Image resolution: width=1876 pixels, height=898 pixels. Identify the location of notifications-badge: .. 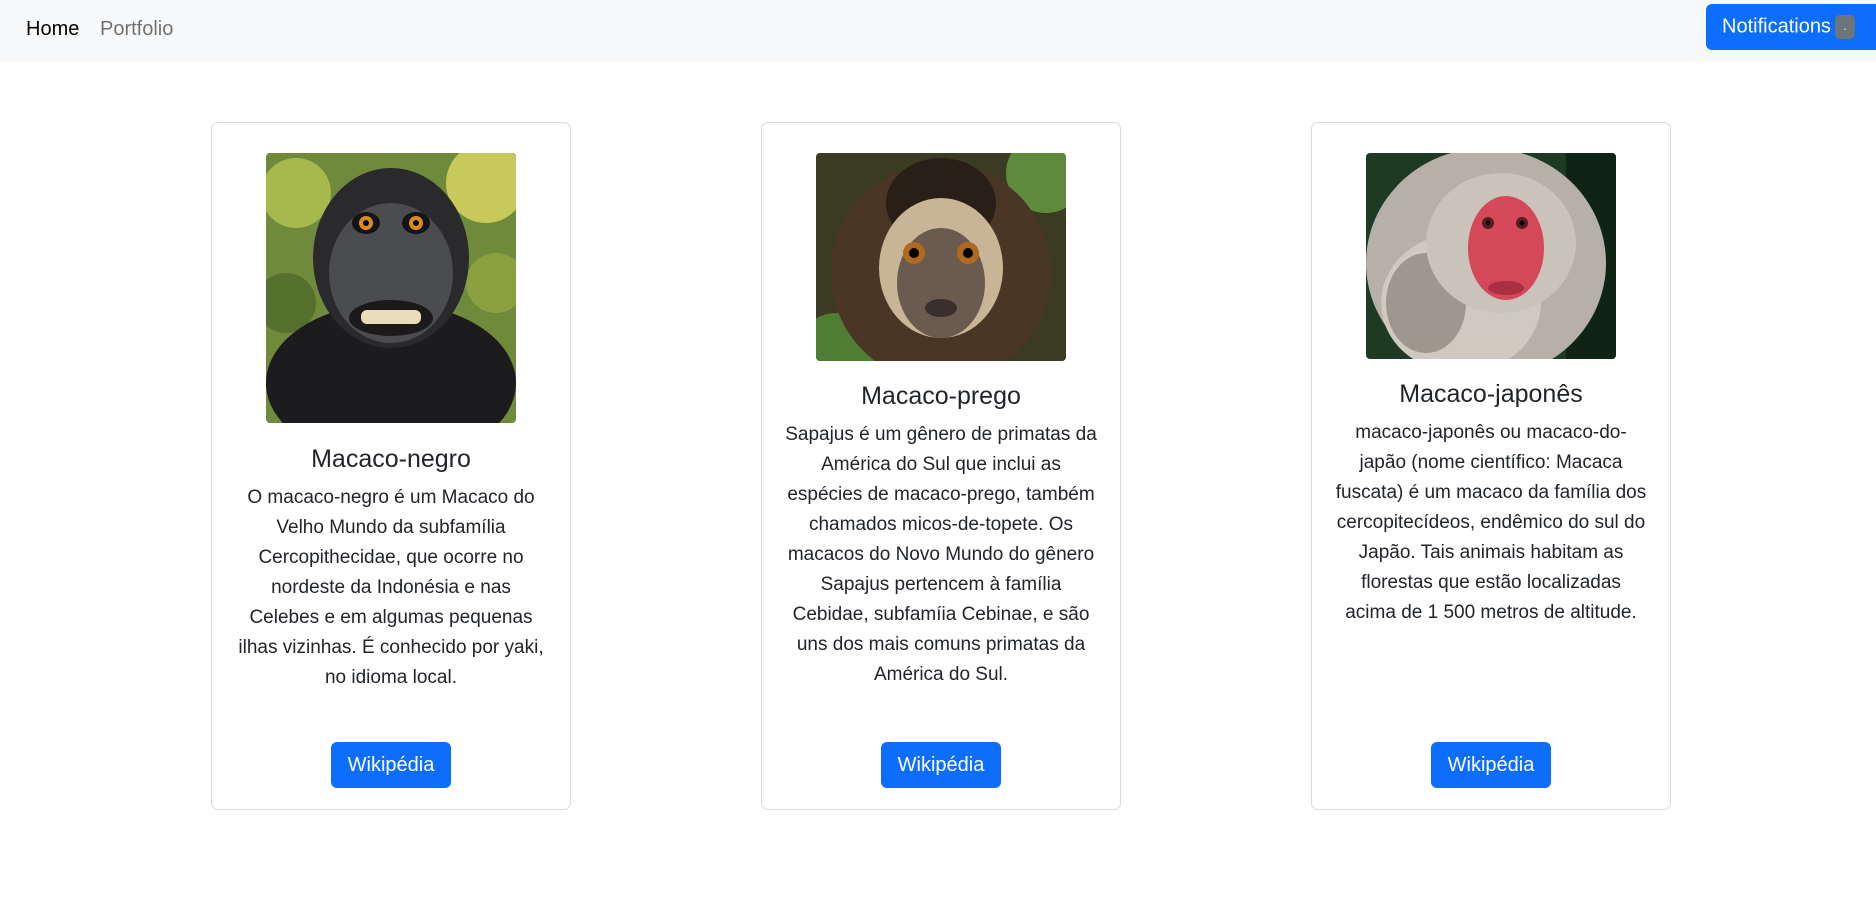
(1844, 27).